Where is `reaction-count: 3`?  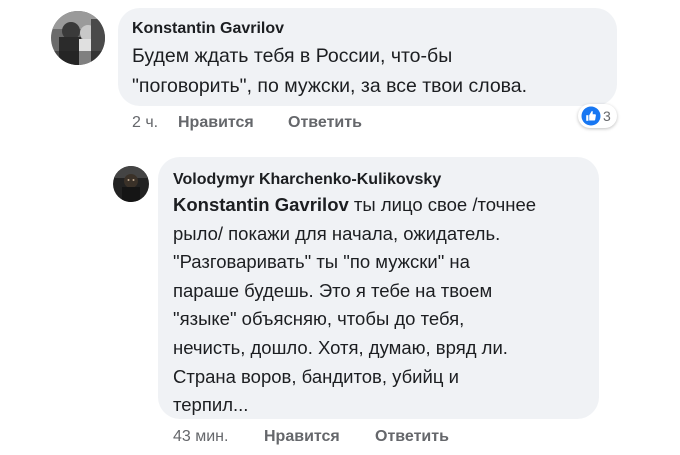
reaction-count: 3 is located at coordinates (607, 116).